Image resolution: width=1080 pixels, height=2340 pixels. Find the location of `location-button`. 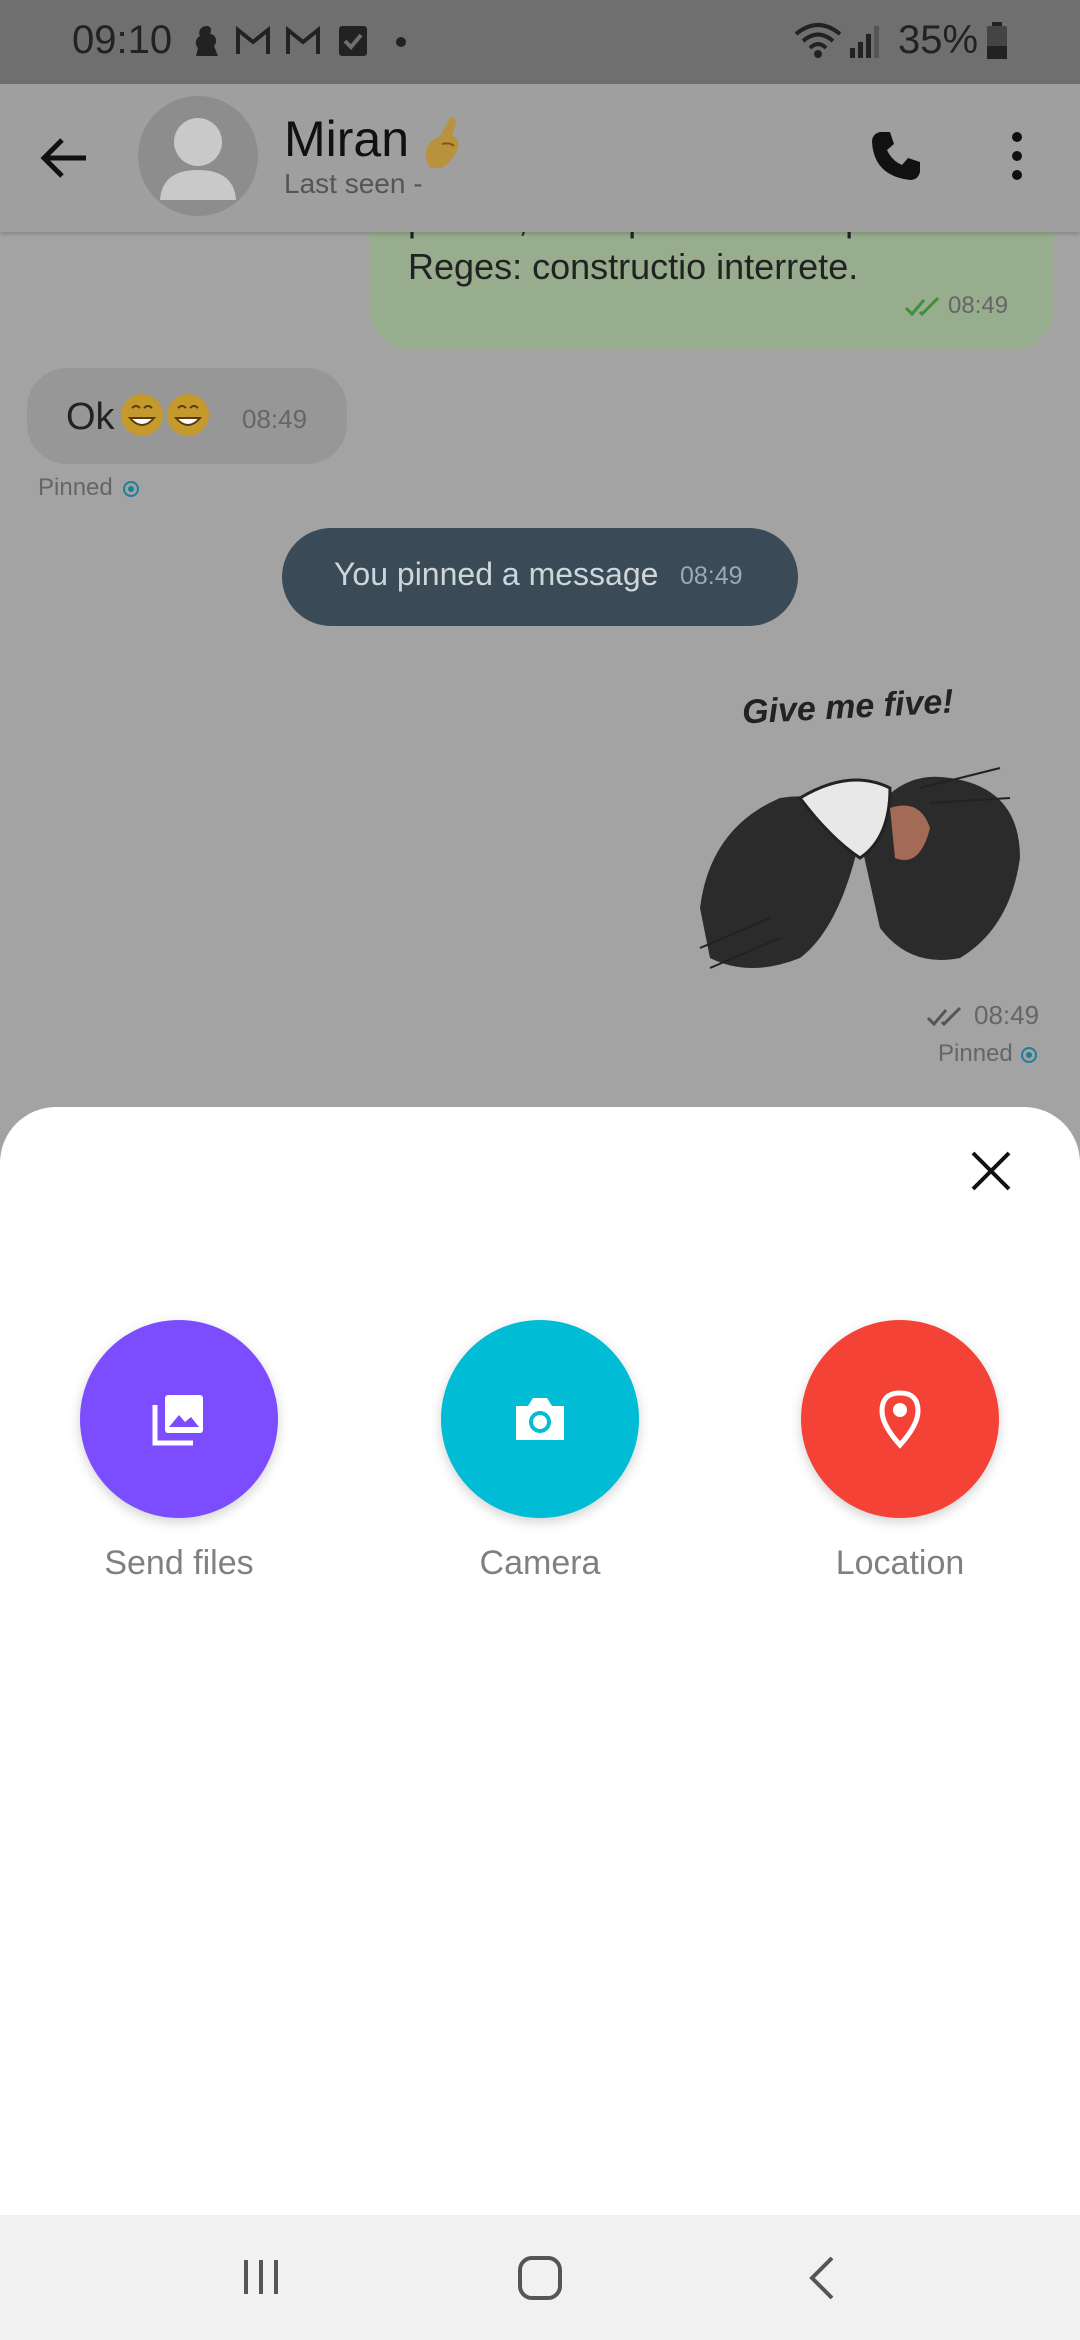

location-button is located at coordinates (900, 1419).